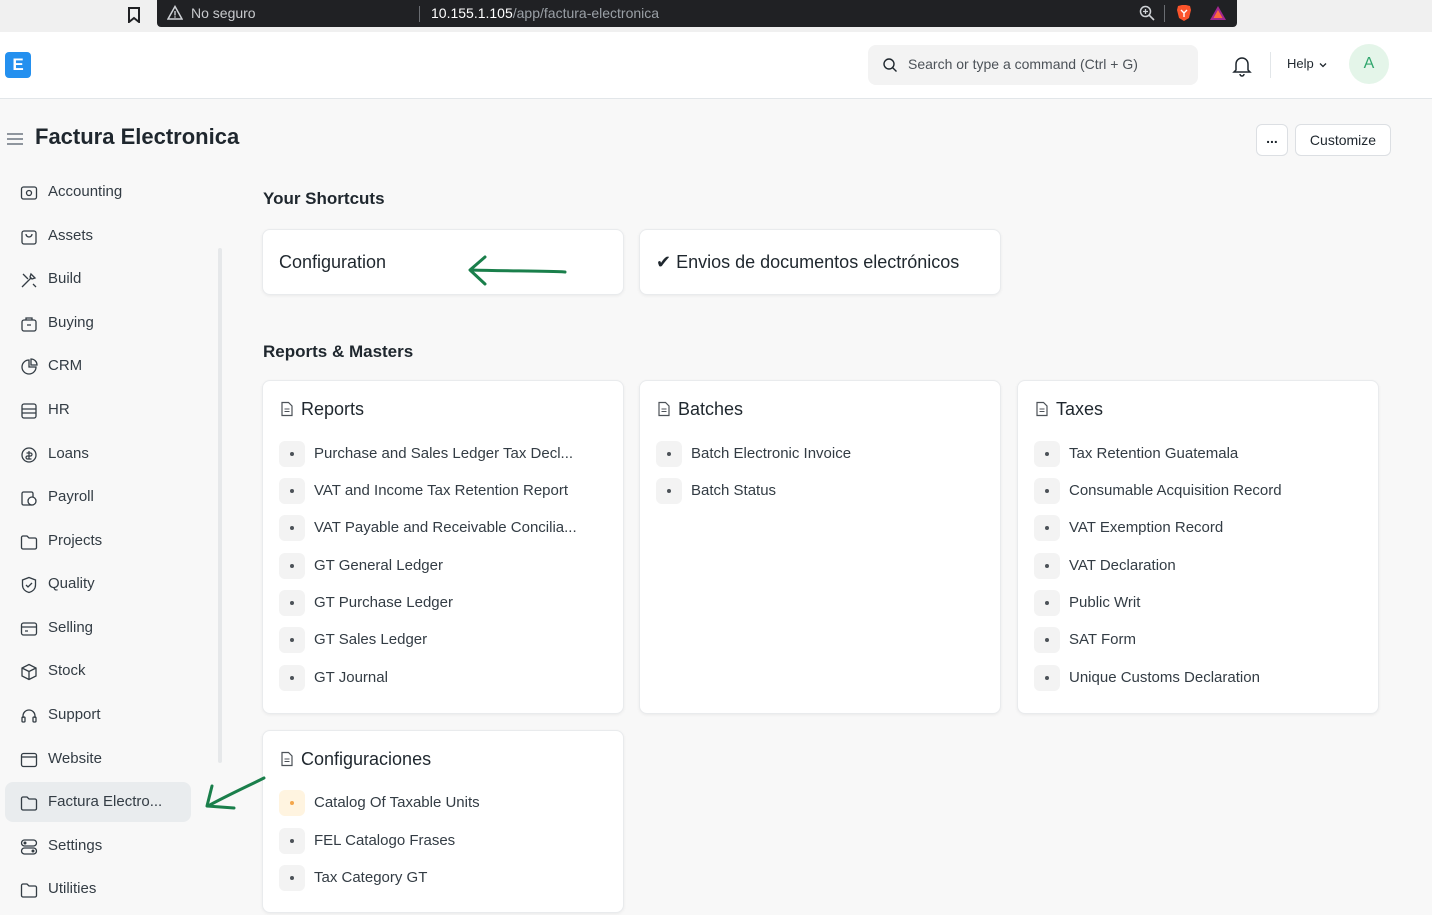  What do you see at coordinates (98, 454) in the screenshot?
I see `sidebar-item-loans: Loans` at bounding box center [98, 454].